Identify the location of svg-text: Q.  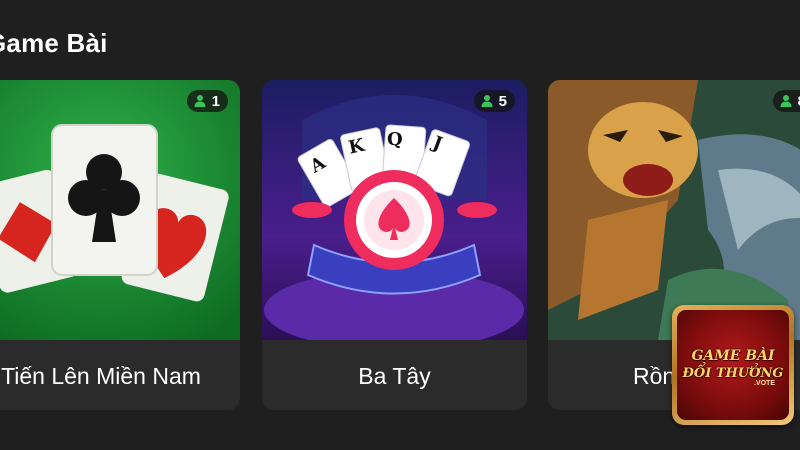
(395, 139).